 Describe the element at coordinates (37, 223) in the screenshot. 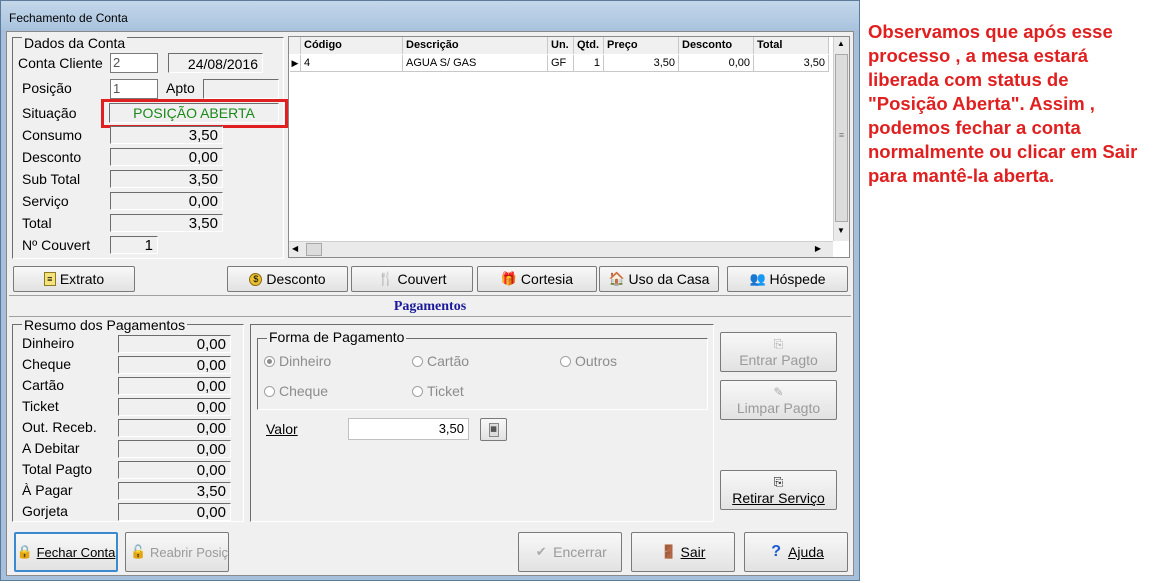

I see `total-label: Total` at that location.